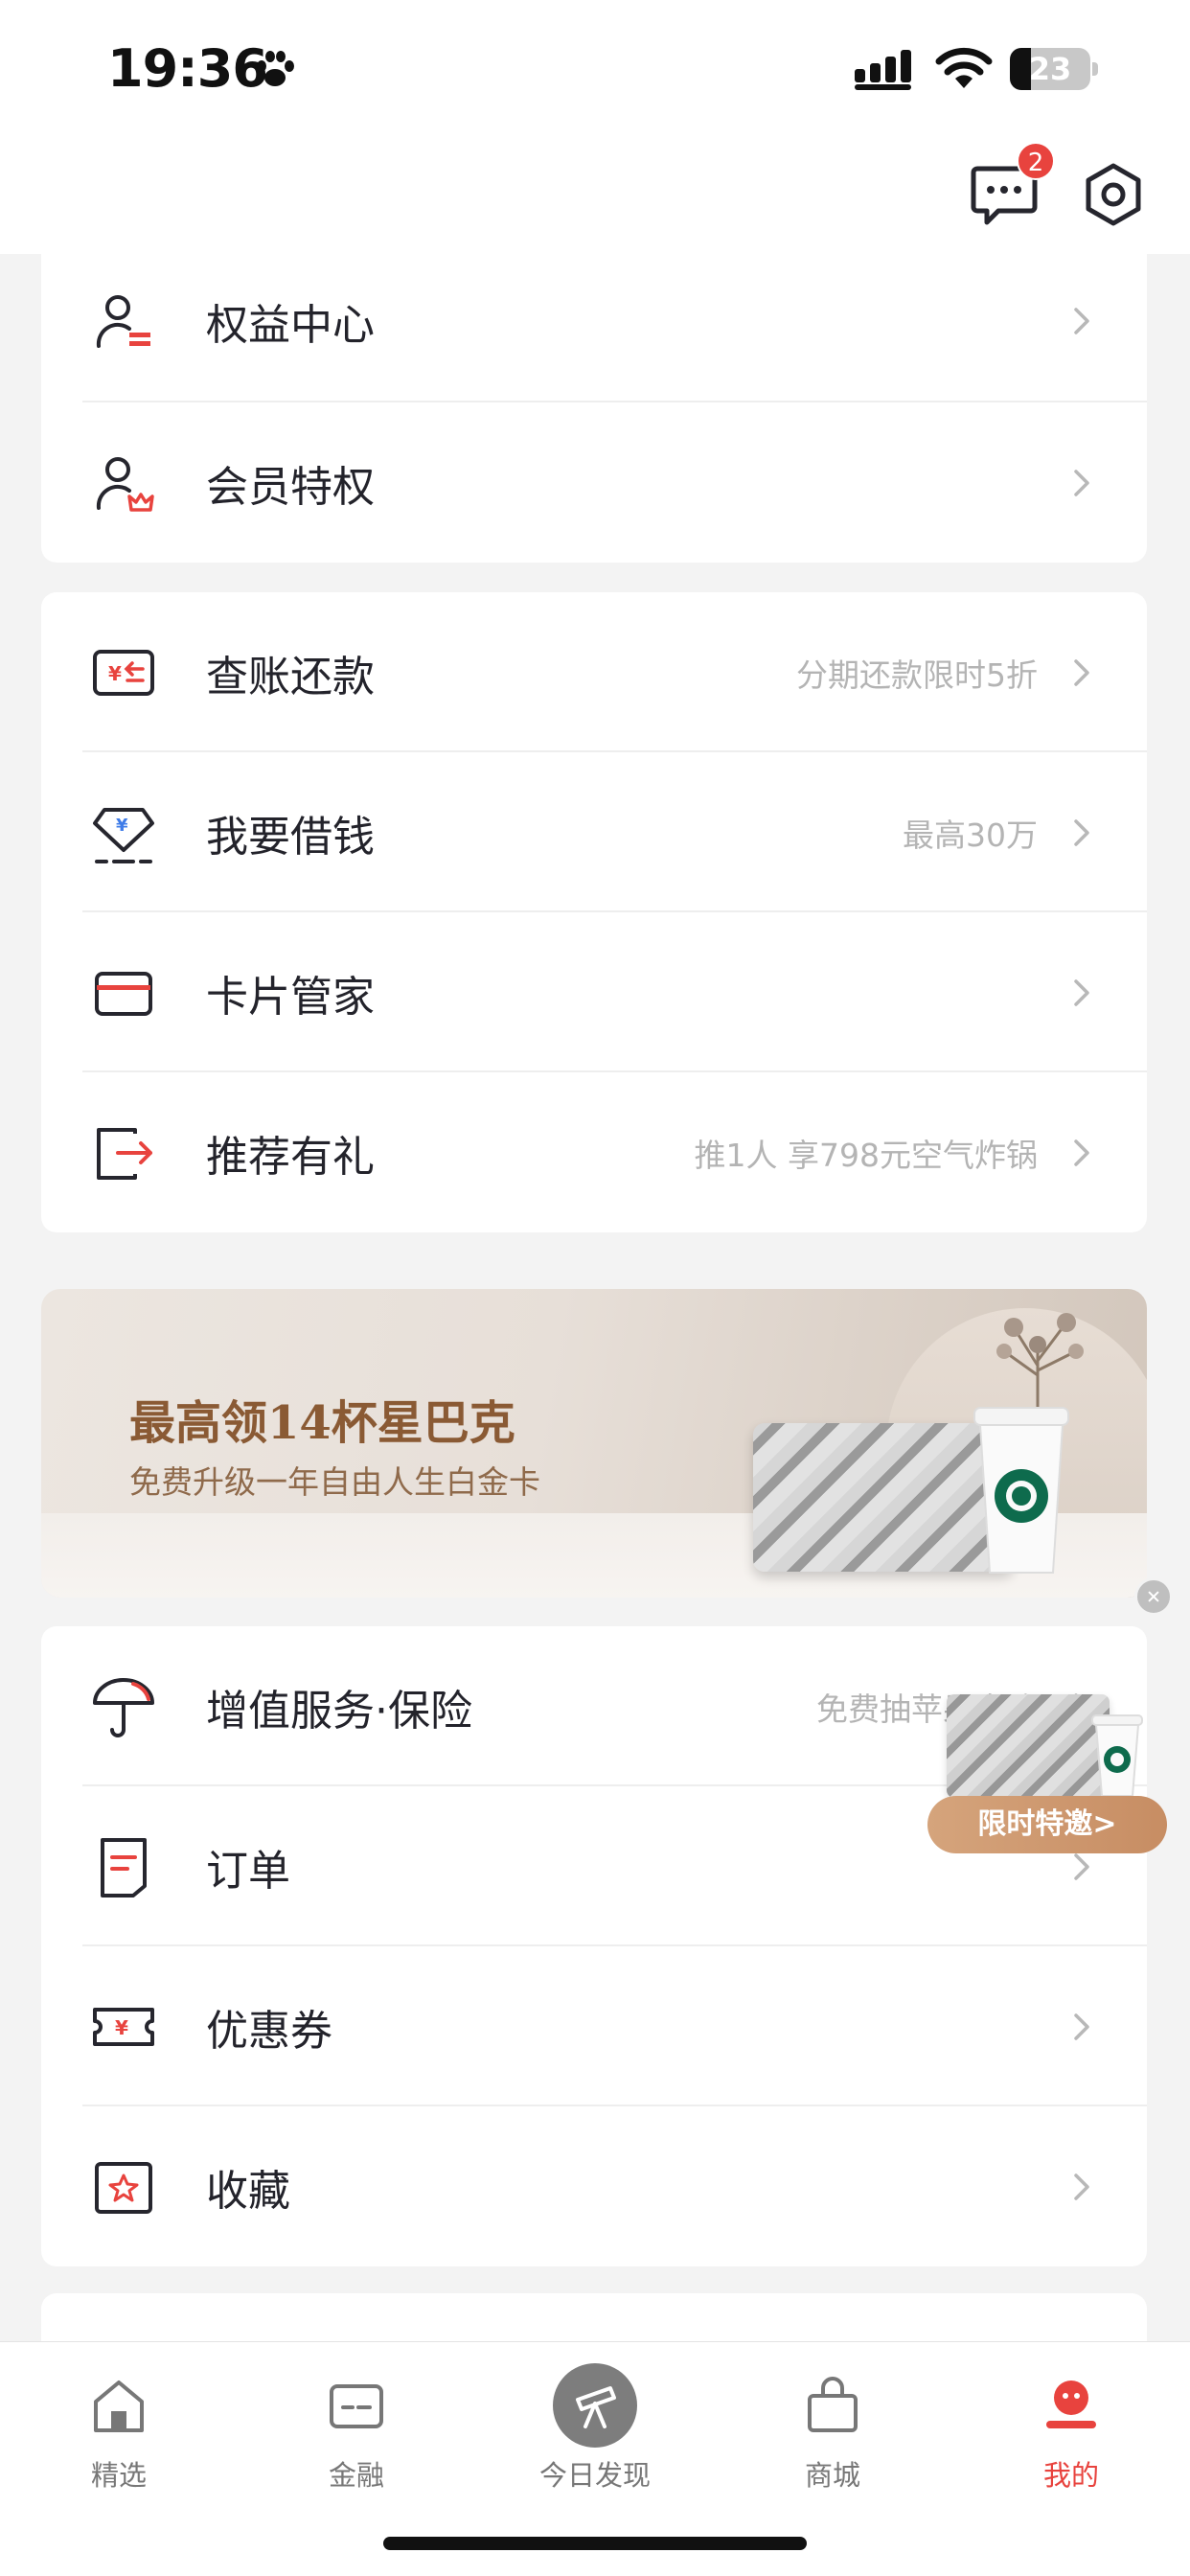 The width and height of the screenshot is (1190, 2576). I want to click on menu-item-label: 查账还款, so click(290, 677).